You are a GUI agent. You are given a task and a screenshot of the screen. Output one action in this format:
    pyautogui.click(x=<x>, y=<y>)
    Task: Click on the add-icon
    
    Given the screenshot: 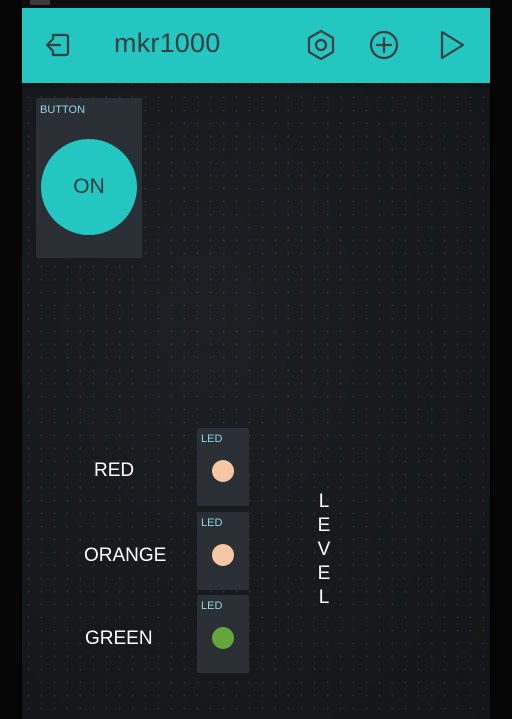 What is the action you would take?
    pyautogui.click(x=384, y=45)
    